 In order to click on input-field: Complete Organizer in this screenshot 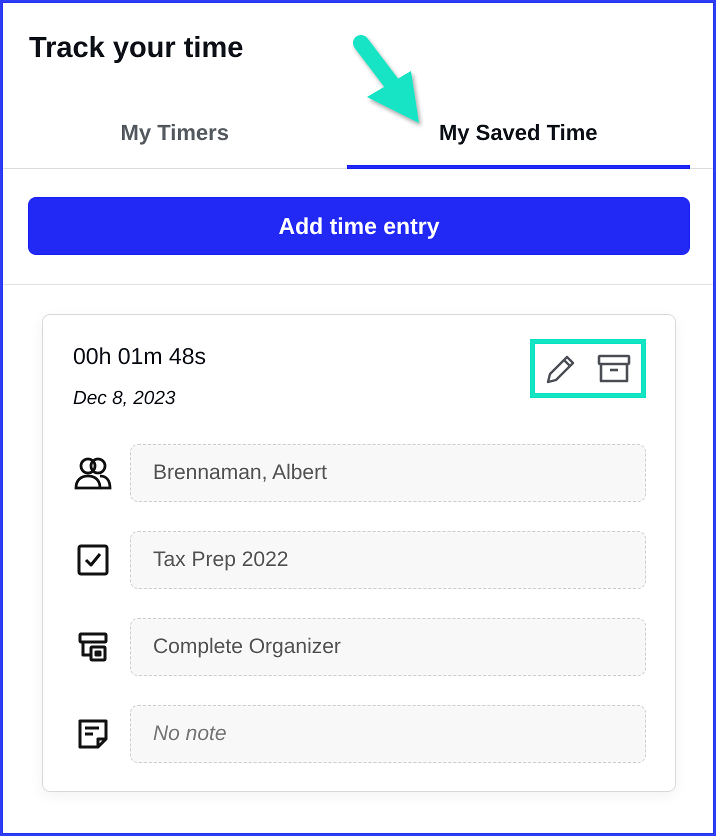, I will do `click(388, 647)`.